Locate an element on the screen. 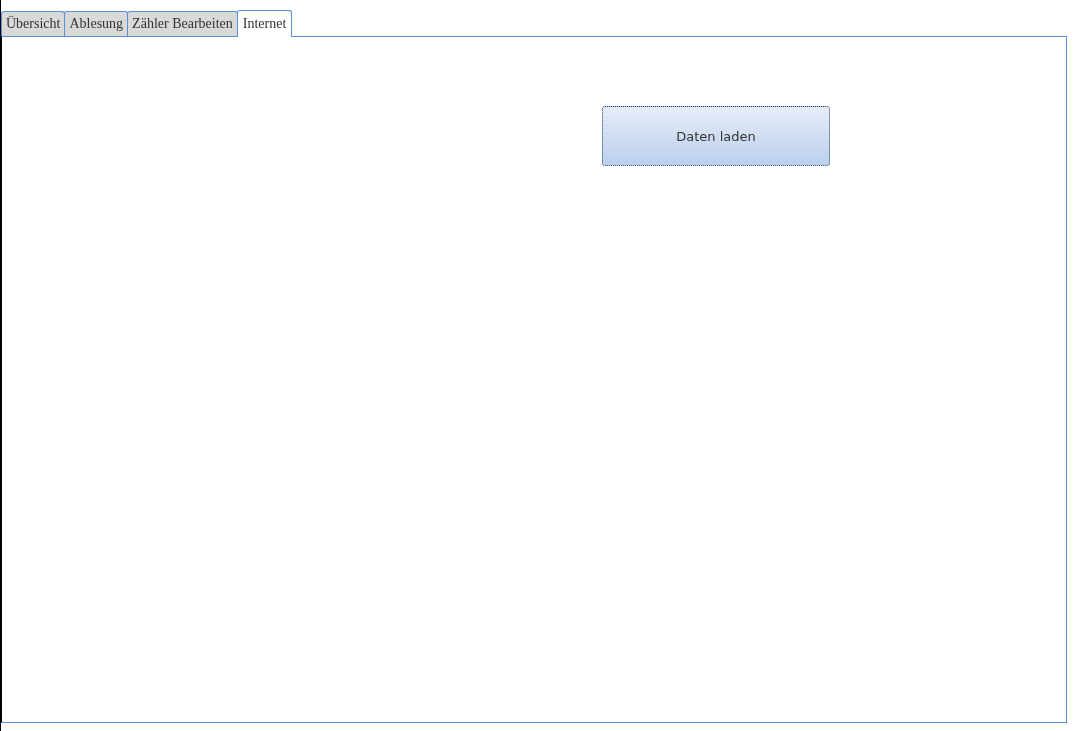 This screenshot has width=1074, height=731. tab: Zähler Bearbeiten is located at coordinates (182, 23).